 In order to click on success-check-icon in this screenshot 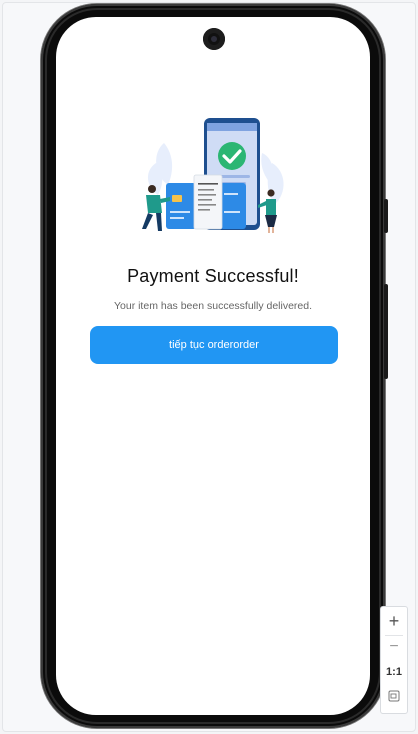, I will do `click(232, 156)`.